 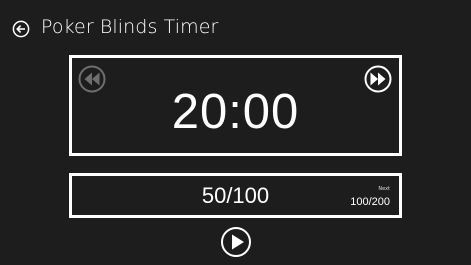 I want to click on fast-forward-button, so click(x=378, y=79).